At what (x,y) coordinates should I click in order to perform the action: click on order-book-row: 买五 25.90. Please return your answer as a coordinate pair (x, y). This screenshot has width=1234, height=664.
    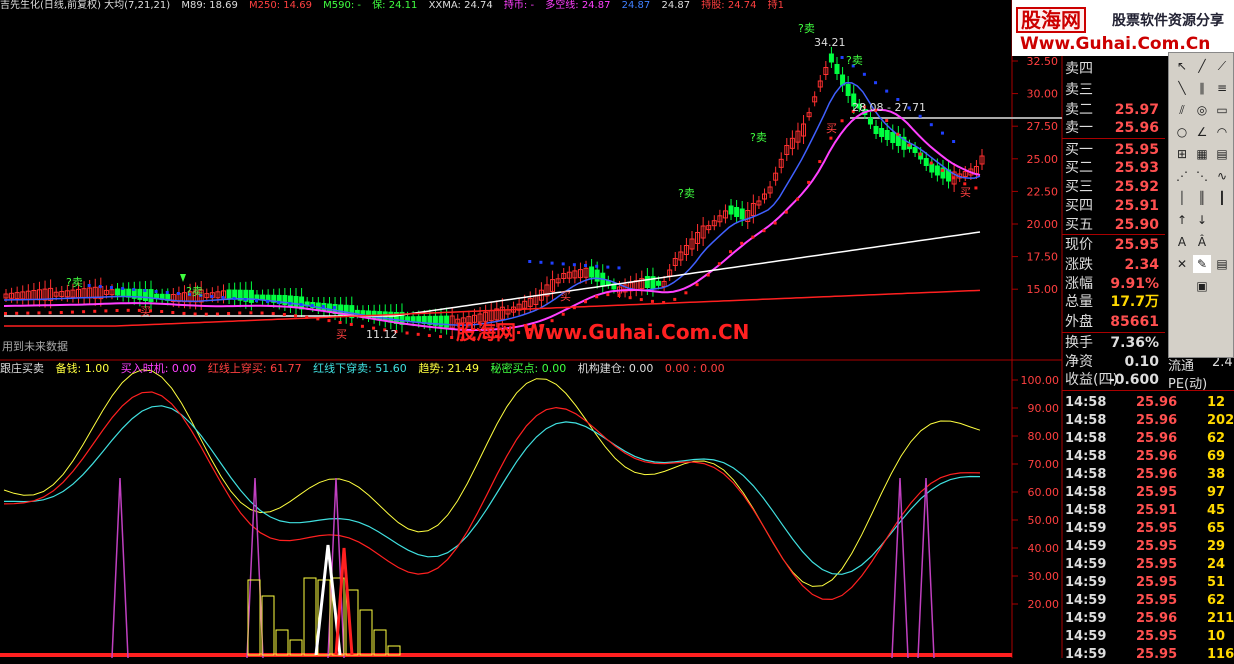
    Looking at the image, I should click on (1112, 225).